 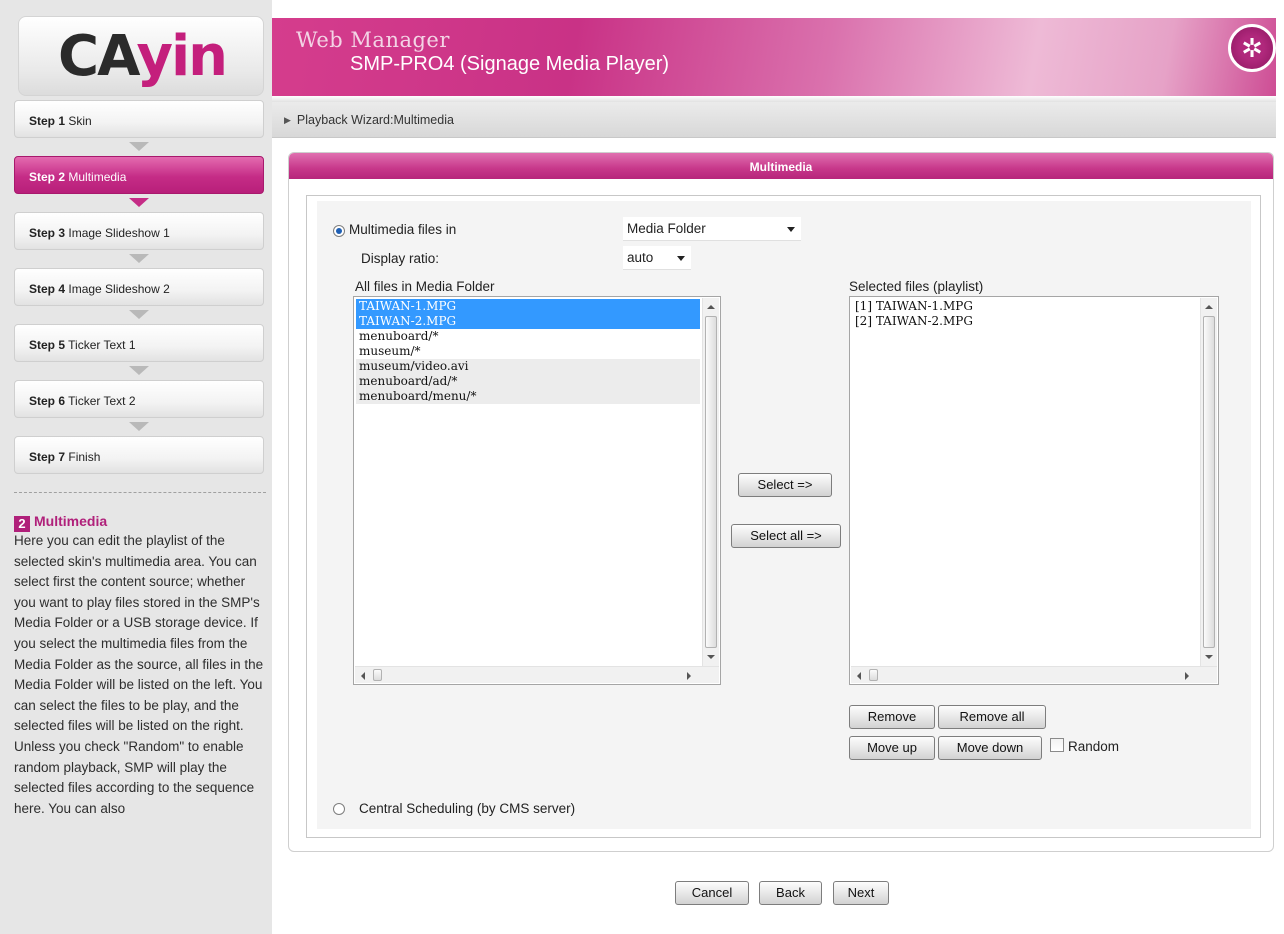 I want to click on central-scheduling-radio, so click(x=339, y=809).